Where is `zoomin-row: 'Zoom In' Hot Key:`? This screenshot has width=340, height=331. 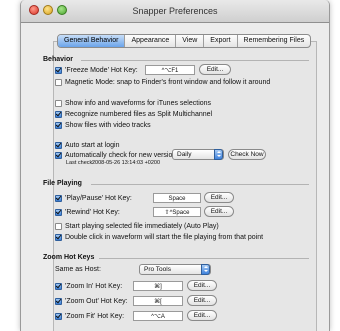 zoomin-row: 'Zoom In' Hot Key: is located at coordinates (88, 286).